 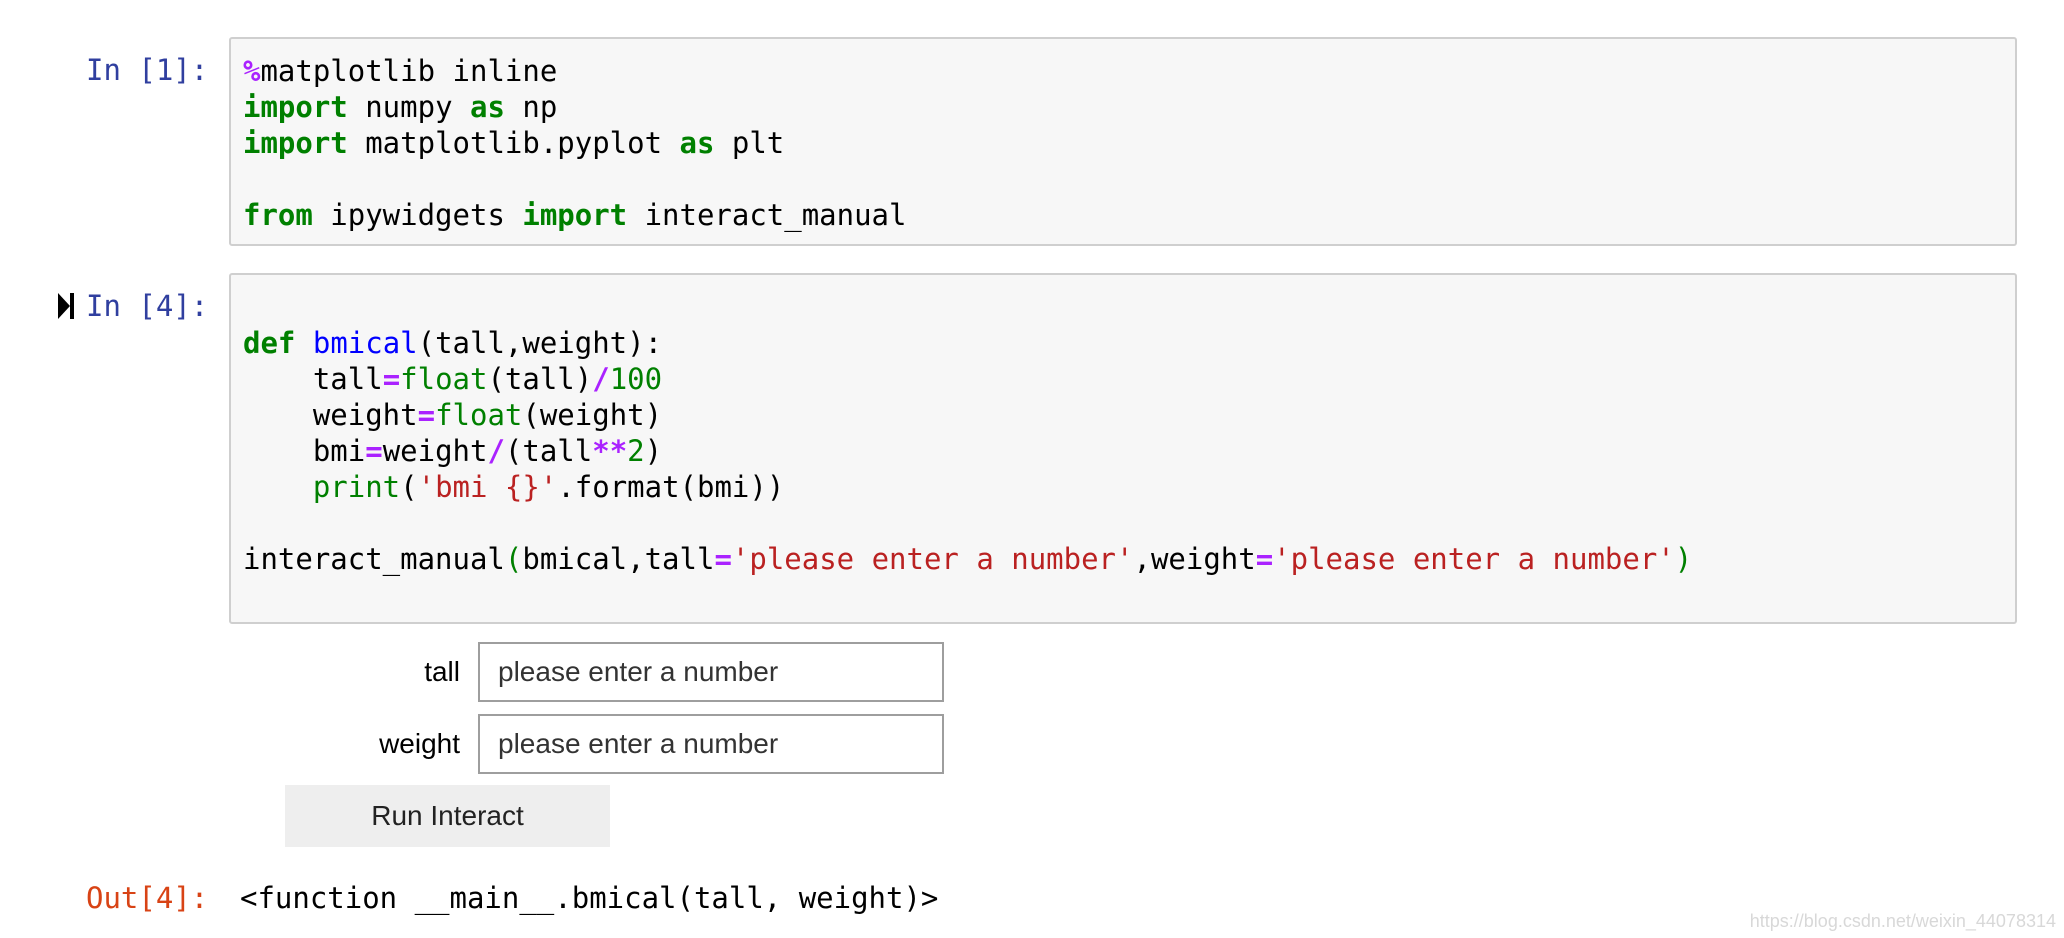 I want to click on tall-label: tall, so click(x=442, y=671).